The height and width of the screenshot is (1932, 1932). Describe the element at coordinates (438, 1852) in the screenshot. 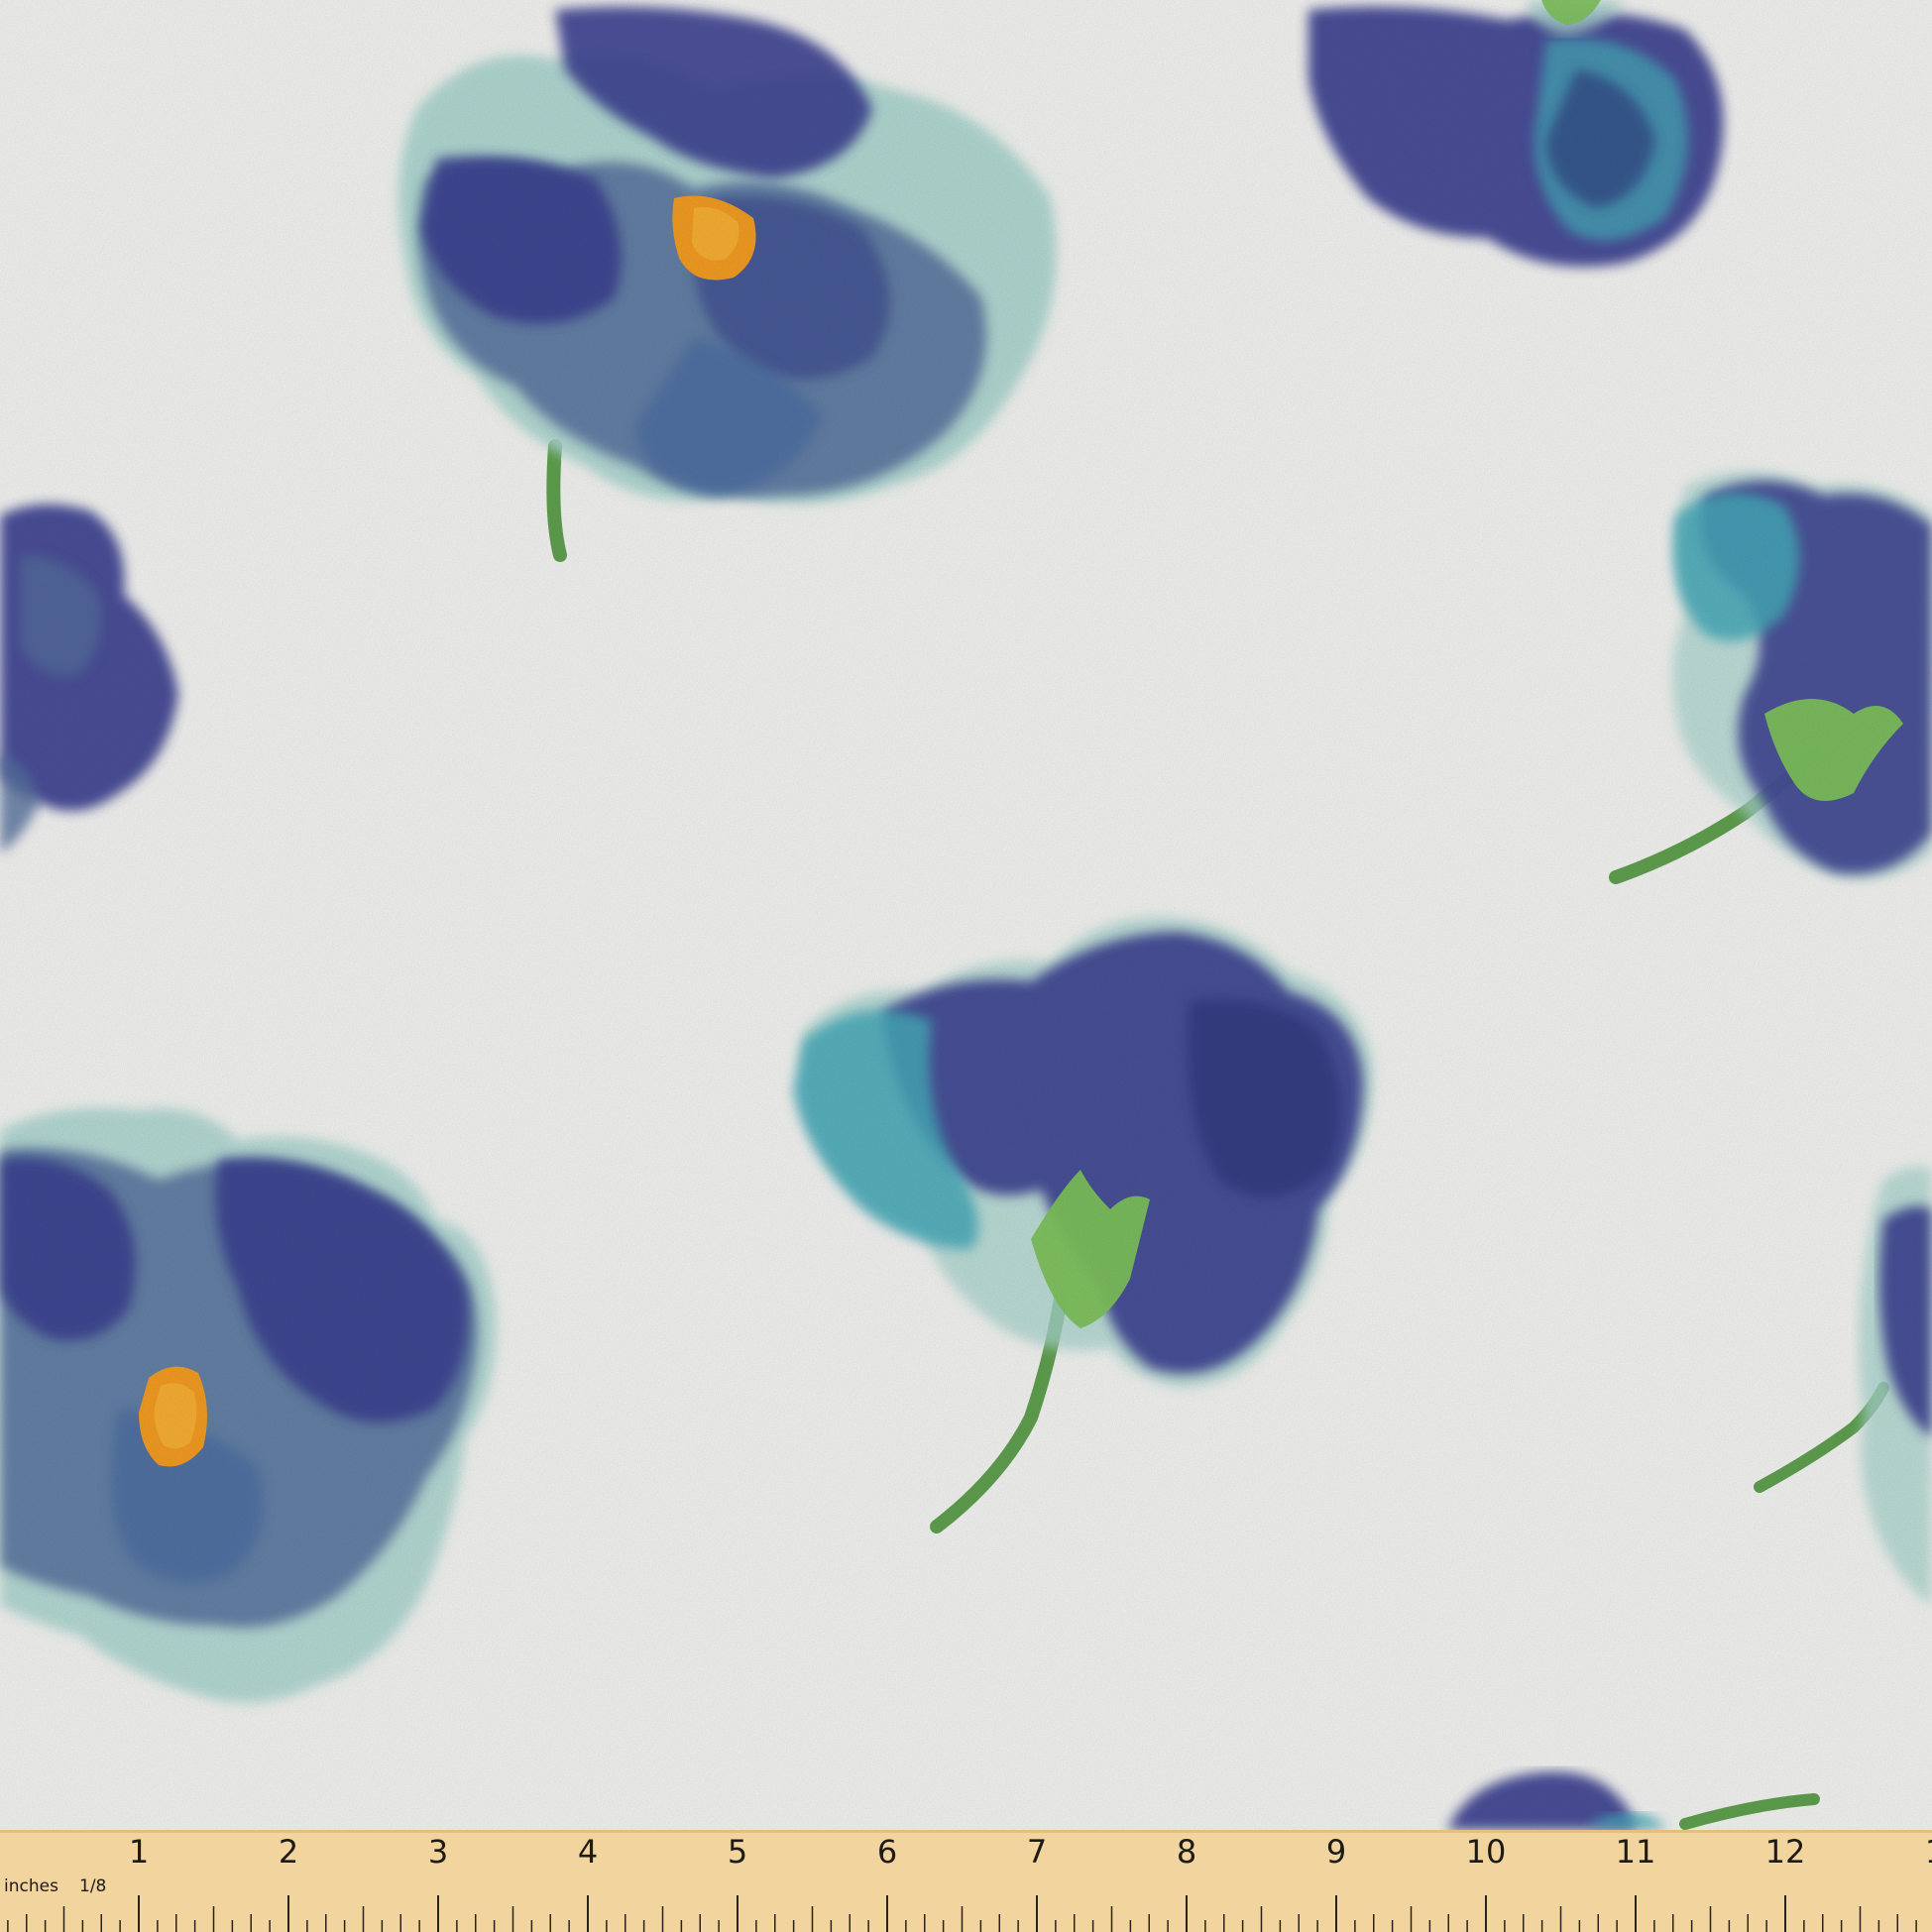

I see `ruler-number: 3` at that location.